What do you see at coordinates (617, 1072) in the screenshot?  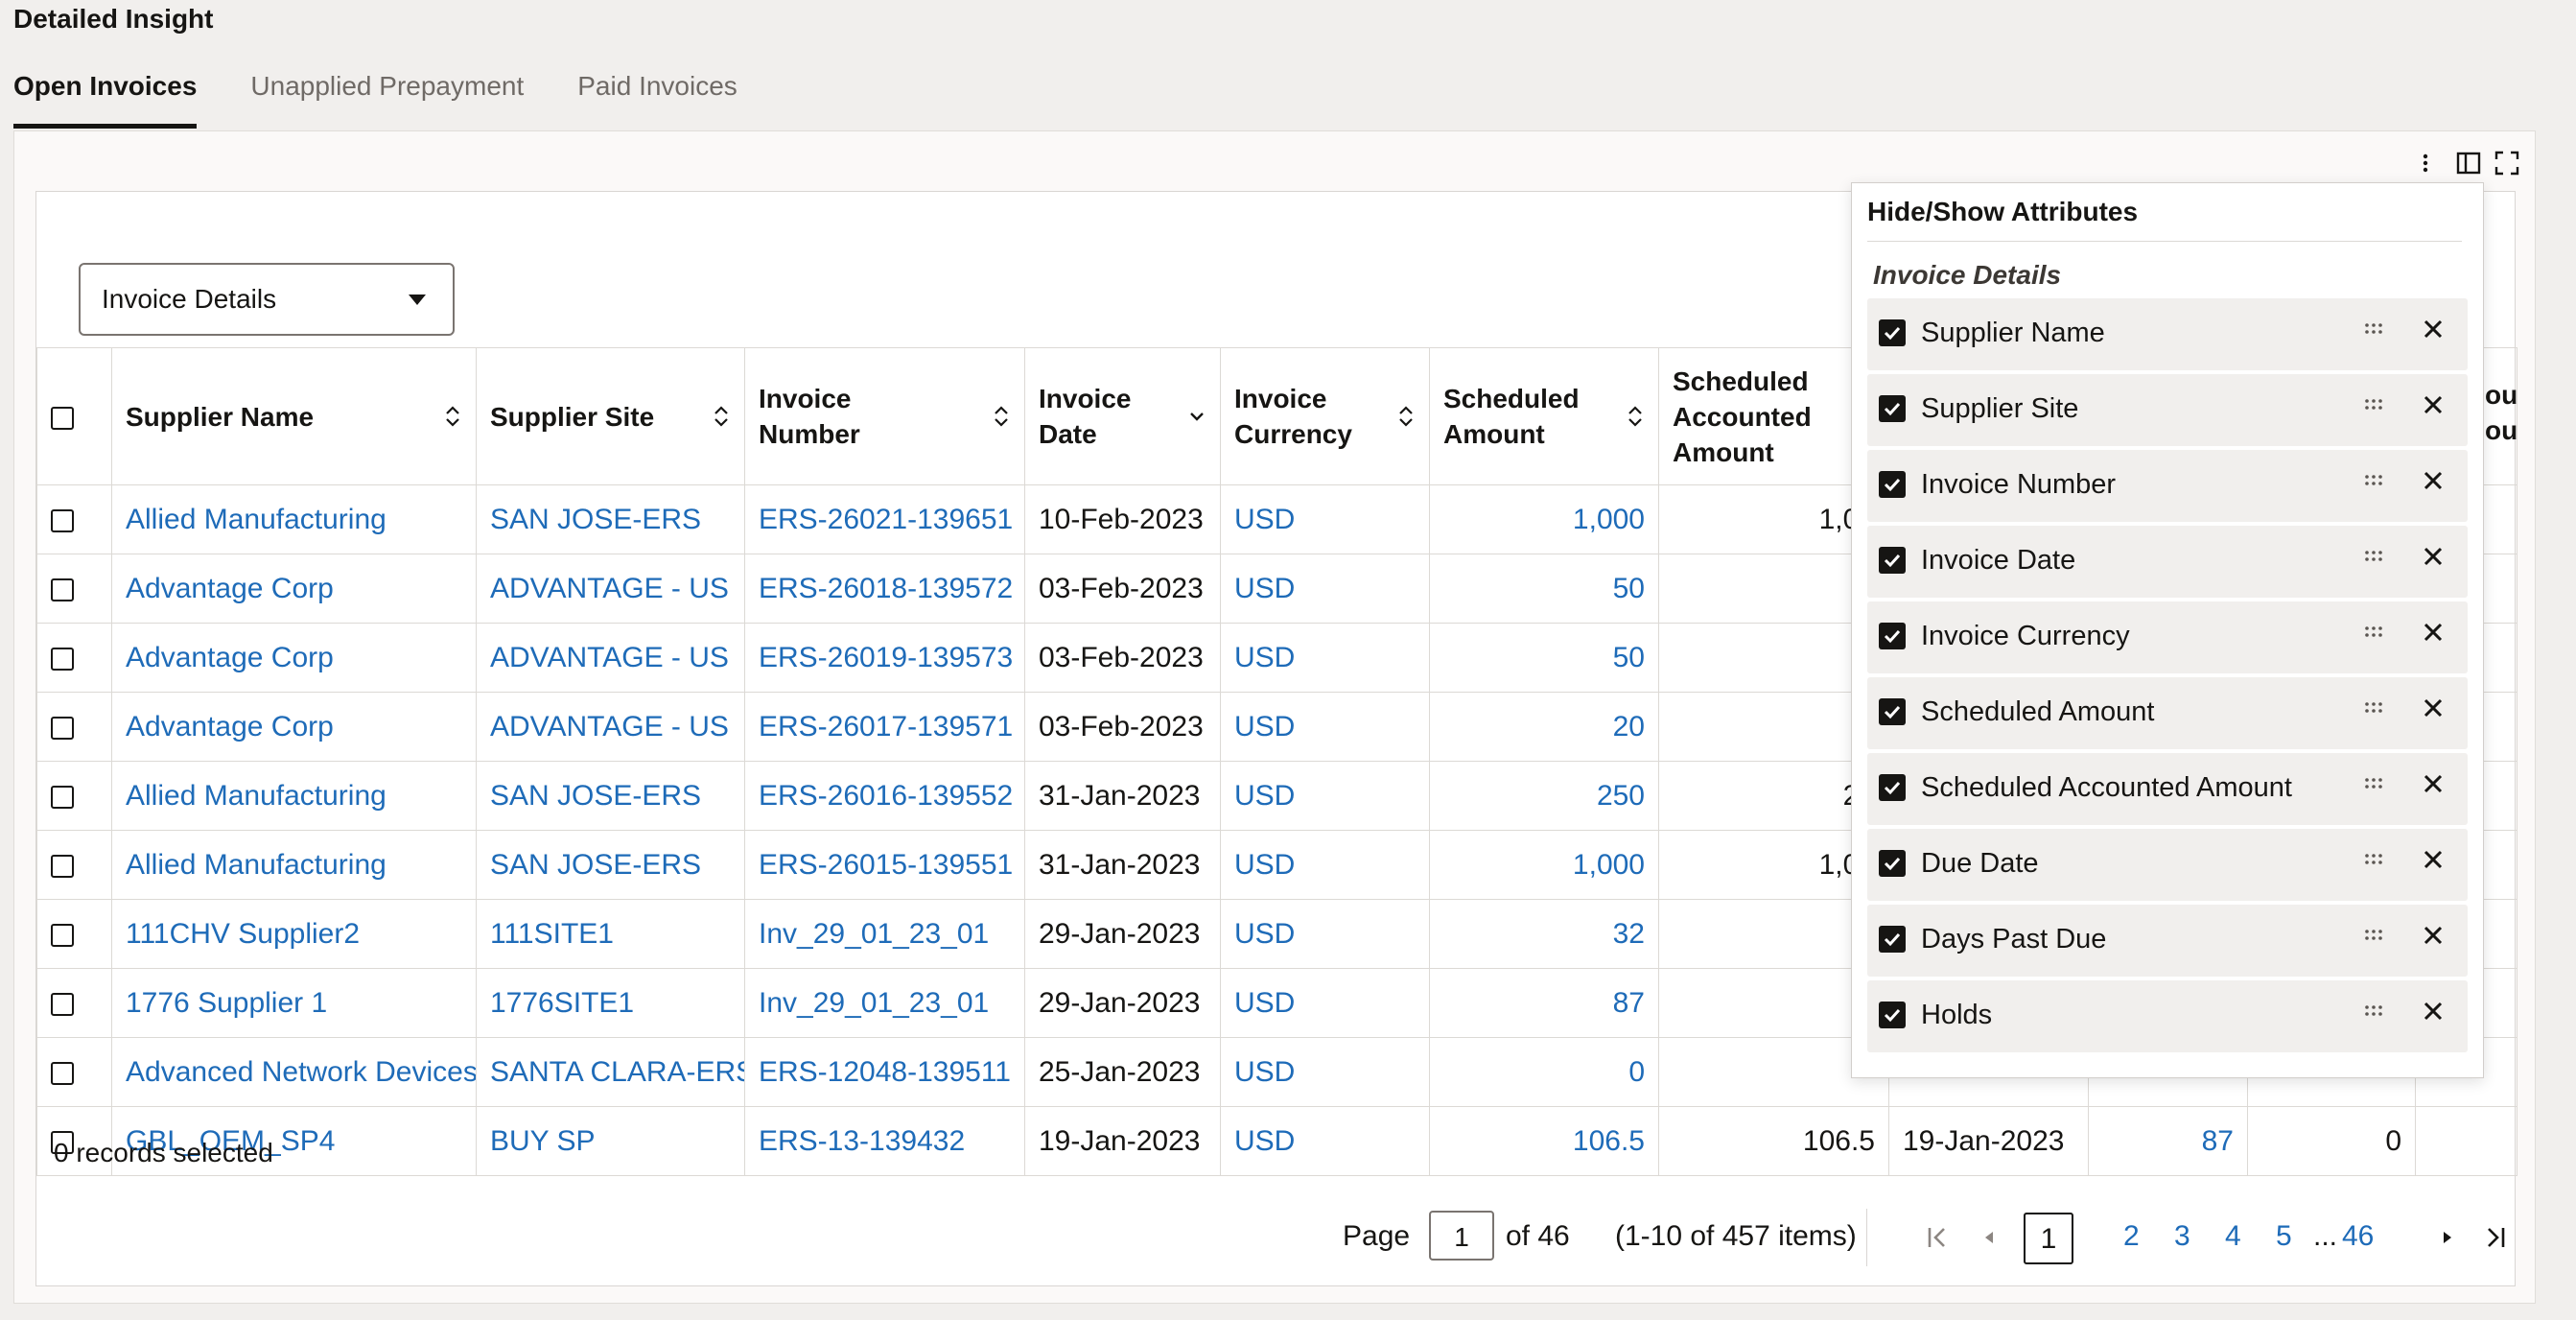 I see `cell-link: SANTA CLARA-ERS` at bounding box center [617, 1072].